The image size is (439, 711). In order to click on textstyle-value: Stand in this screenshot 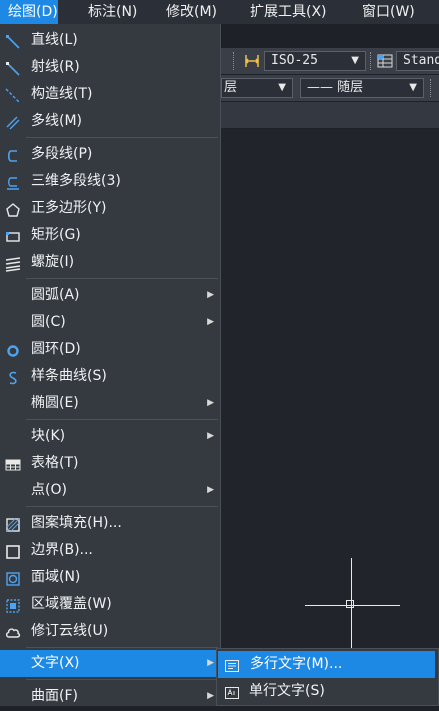, I will do `click(421, 60)`.